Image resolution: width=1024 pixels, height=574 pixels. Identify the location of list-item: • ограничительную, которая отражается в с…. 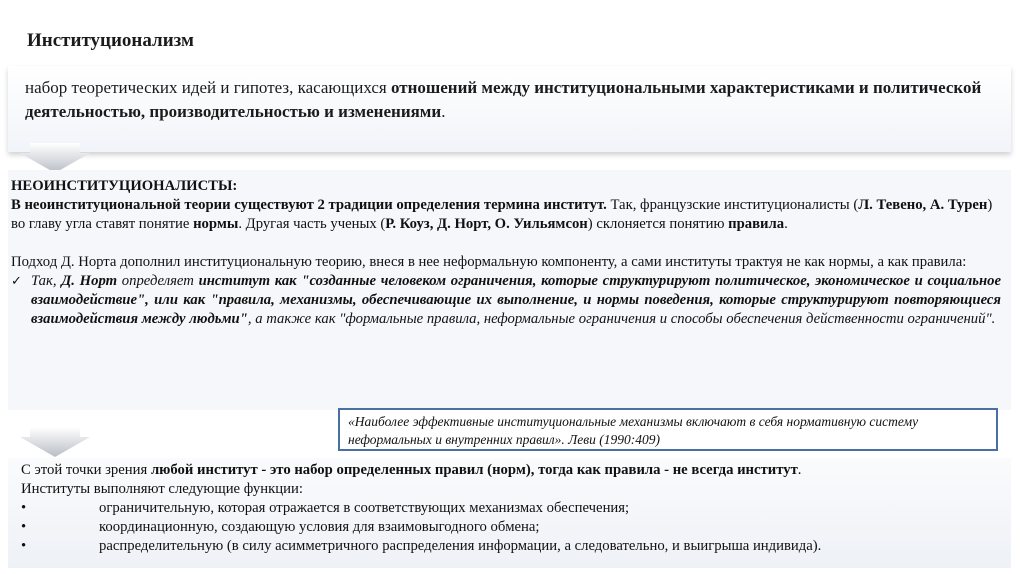
(325, 508).